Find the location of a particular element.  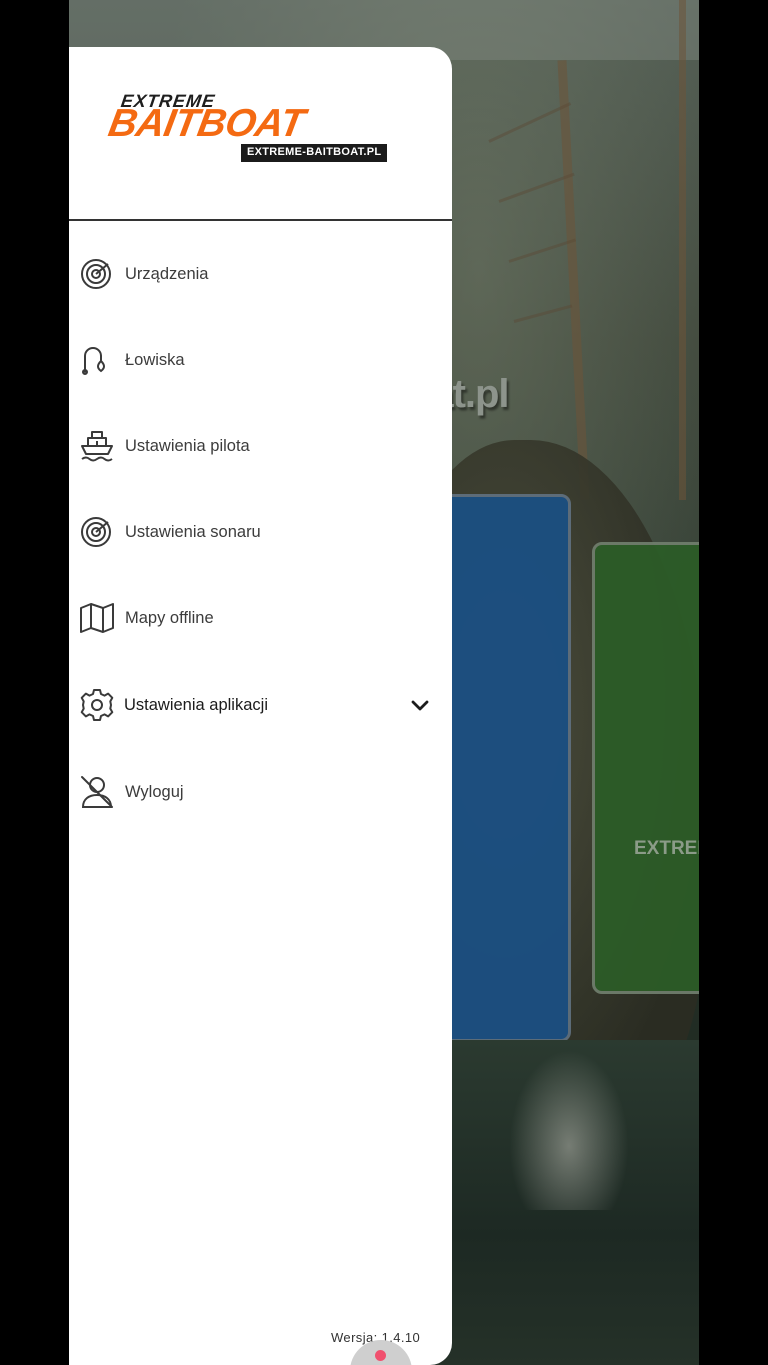

menu-item-devices: Urządzenia is located at coordinates (260, 274).